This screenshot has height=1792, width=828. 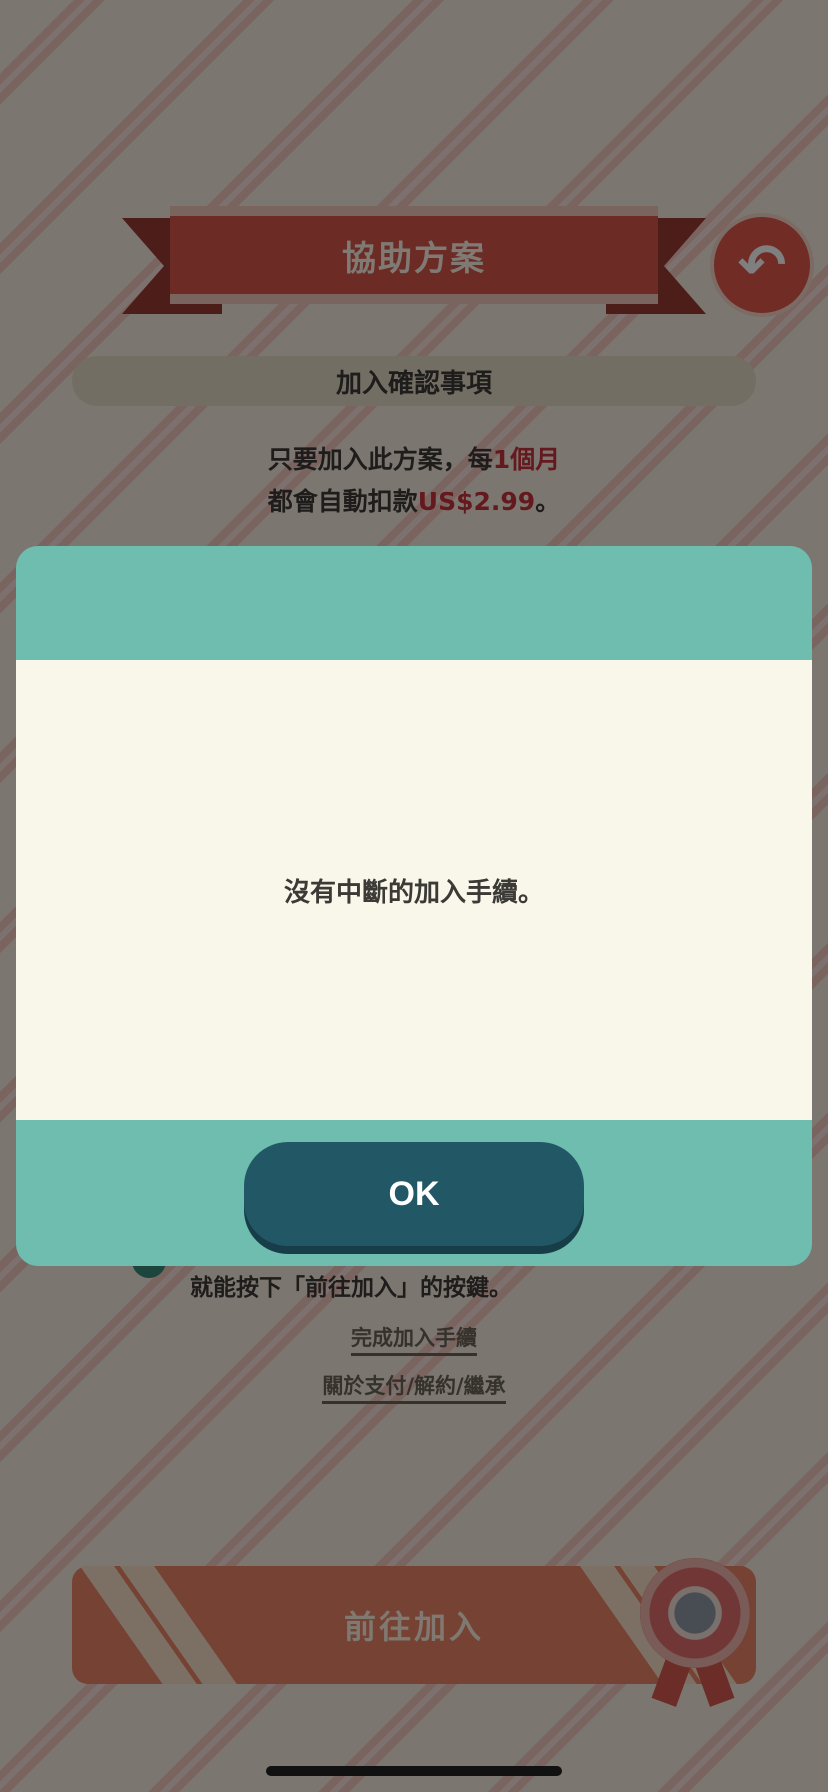 What do you see at coordinates (414, 1194) in the screenshot?
I see `ok-button: OK` at bounding box center [414, 1194].